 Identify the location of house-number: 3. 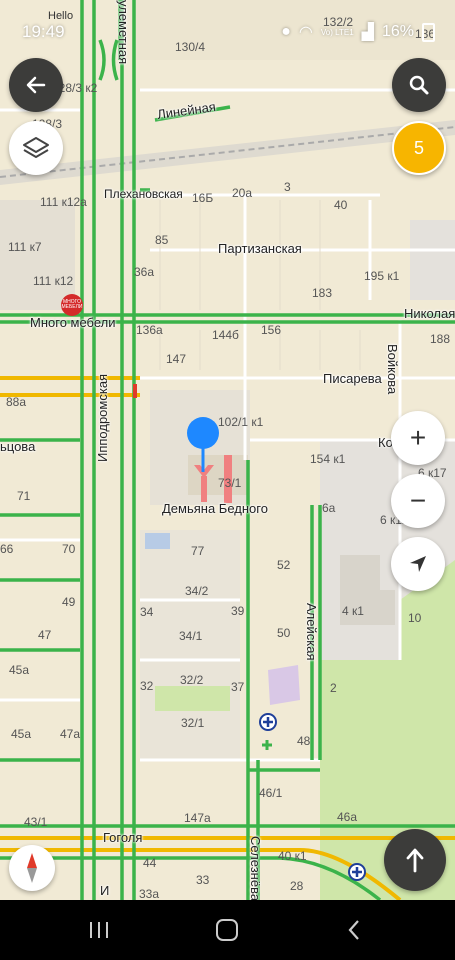
(287, 187).